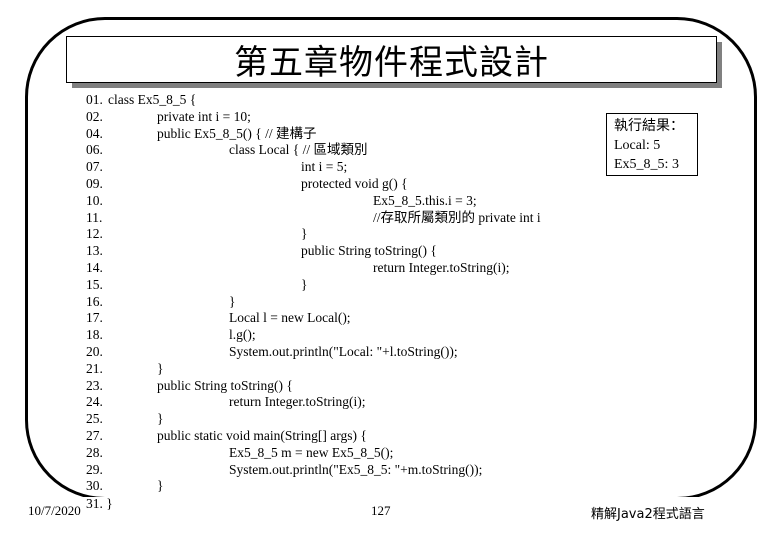  I want to click on line-number: 25., so click(94, 419).